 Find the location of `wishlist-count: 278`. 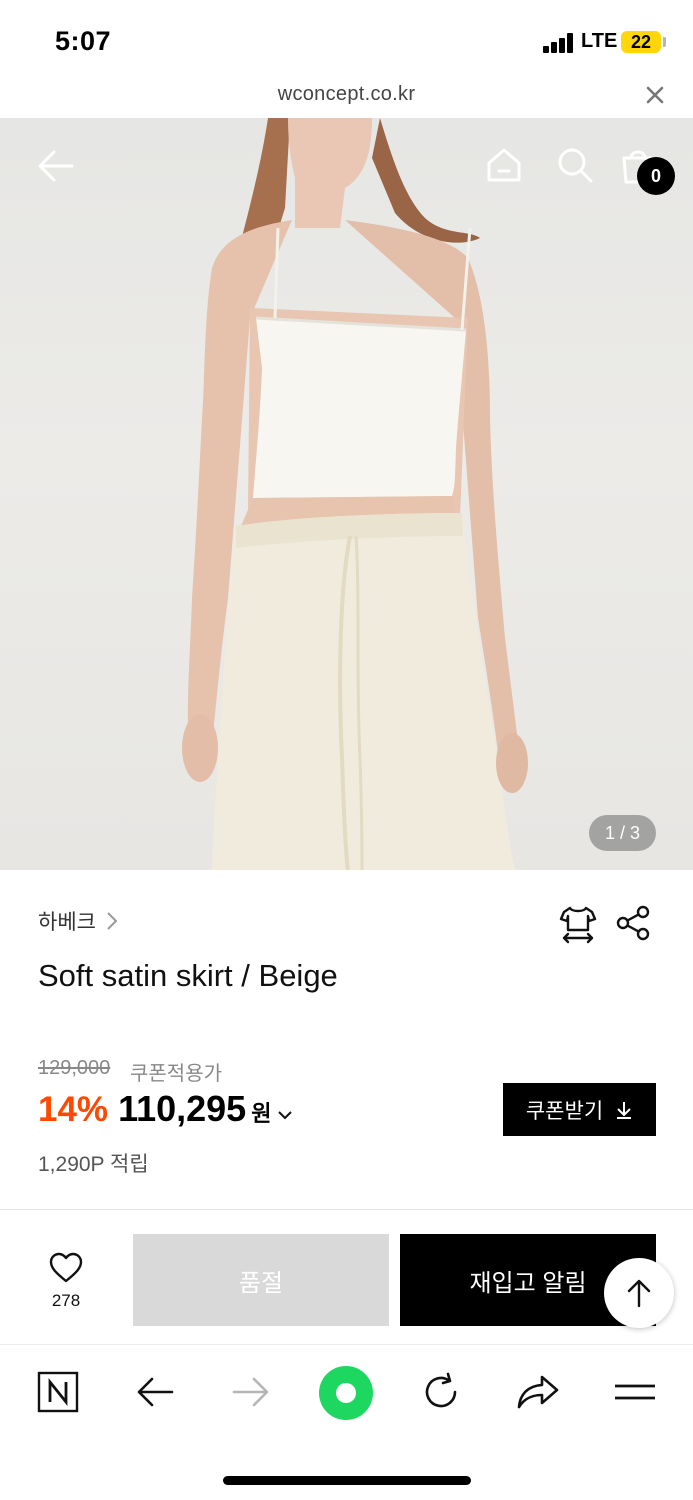

wishlist-count: 278 is located at coordinates (66, 1300).